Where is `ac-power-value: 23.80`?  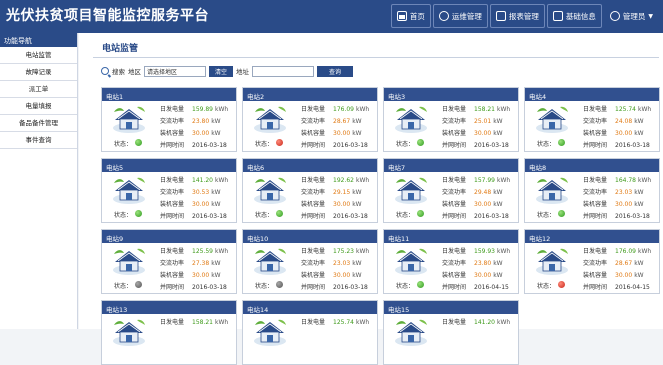 ac-power-value: 23.80 is located at coordinates (483, 263).